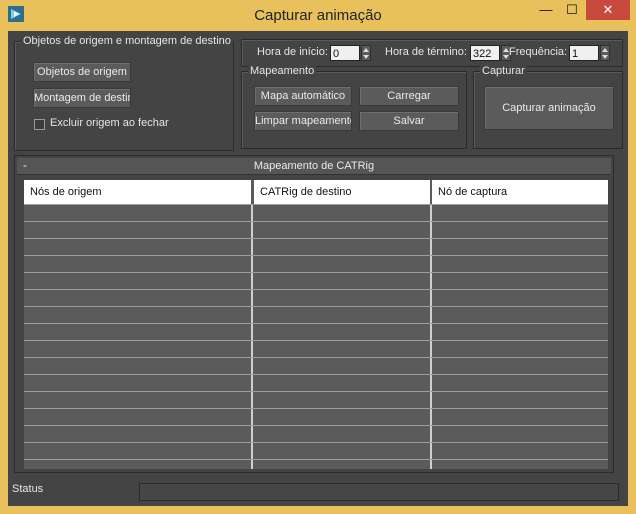 The height and width of the screenshot is (514, 636). What do you see at coordinates (605, 53) in the screenshot?
I see `frequency-arrows` at bounding box center [605, 53].